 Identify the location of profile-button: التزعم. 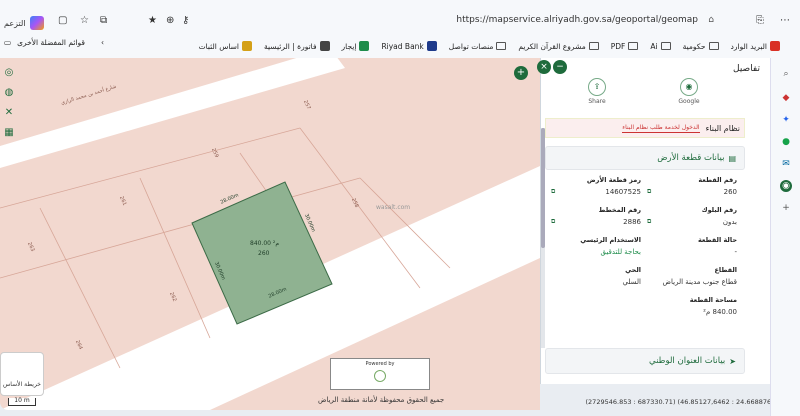
(24, 23).